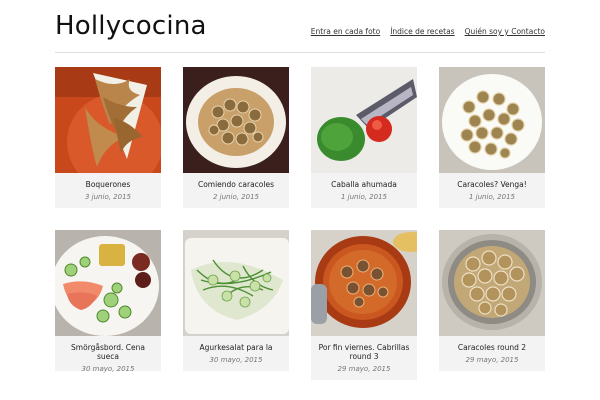 The image size is (600, 400). I want to click on post-card: Caracoles? Venga! 1 junio, 2015, so click(492, 137).